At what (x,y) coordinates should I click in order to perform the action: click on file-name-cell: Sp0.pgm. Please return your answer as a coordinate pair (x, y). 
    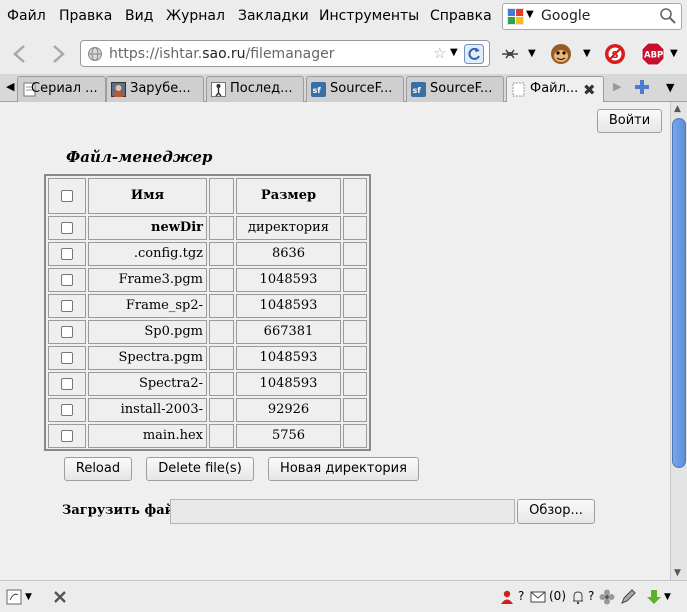
    Looking at the image, I should click on (147, 332).